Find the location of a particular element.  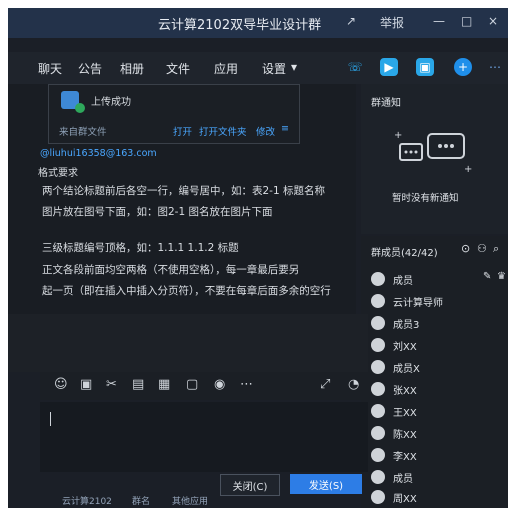

file-source: 来自群文件 is located at coordinates (83, 132).